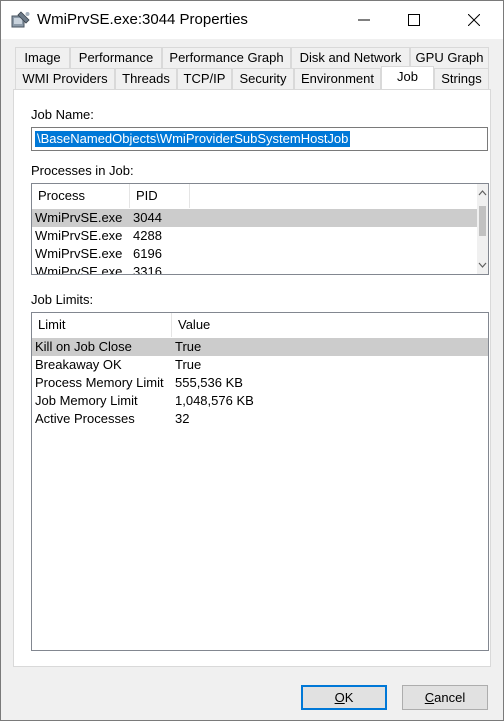  What do you see at coordinates (146, 78) in the screenshot?
I see `tab-threads: Threads` at bounding box center [146, 78].